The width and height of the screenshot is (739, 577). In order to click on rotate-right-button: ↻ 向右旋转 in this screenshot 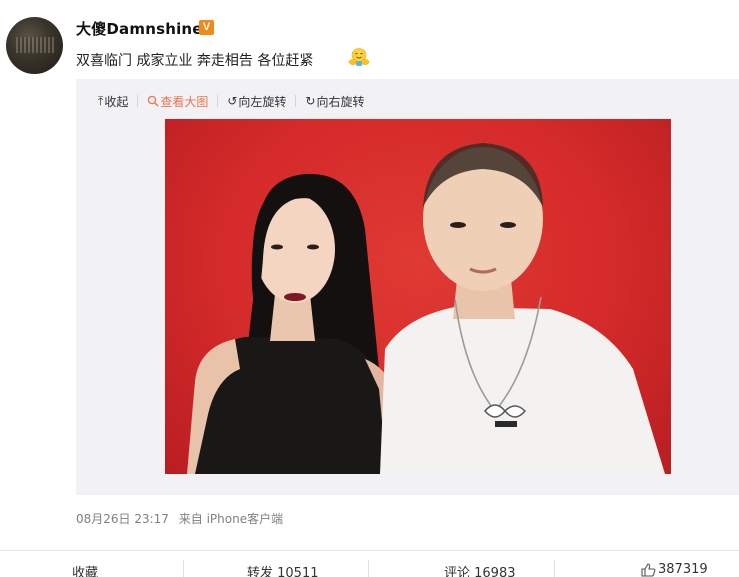, I will do `click(334, 101)`.